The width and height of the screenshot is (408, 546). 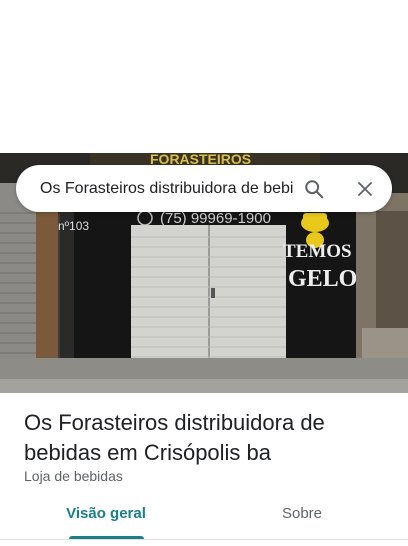 I want to click on search-icon, so click(x=314, y=189).